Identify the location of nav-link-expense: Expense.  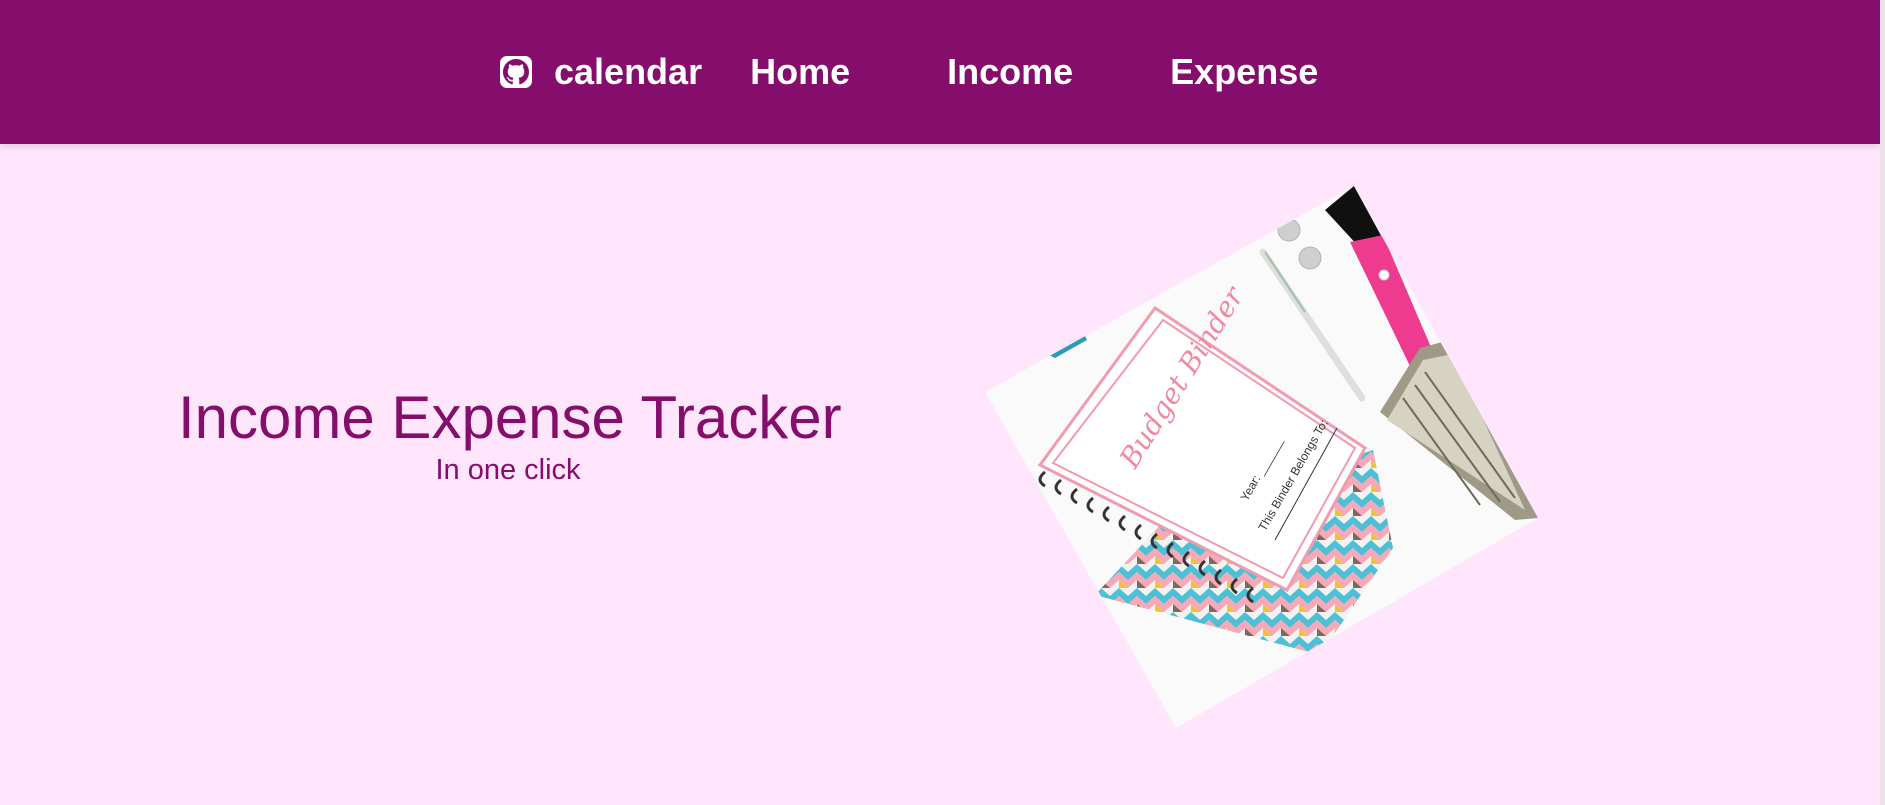
(1244, 72).